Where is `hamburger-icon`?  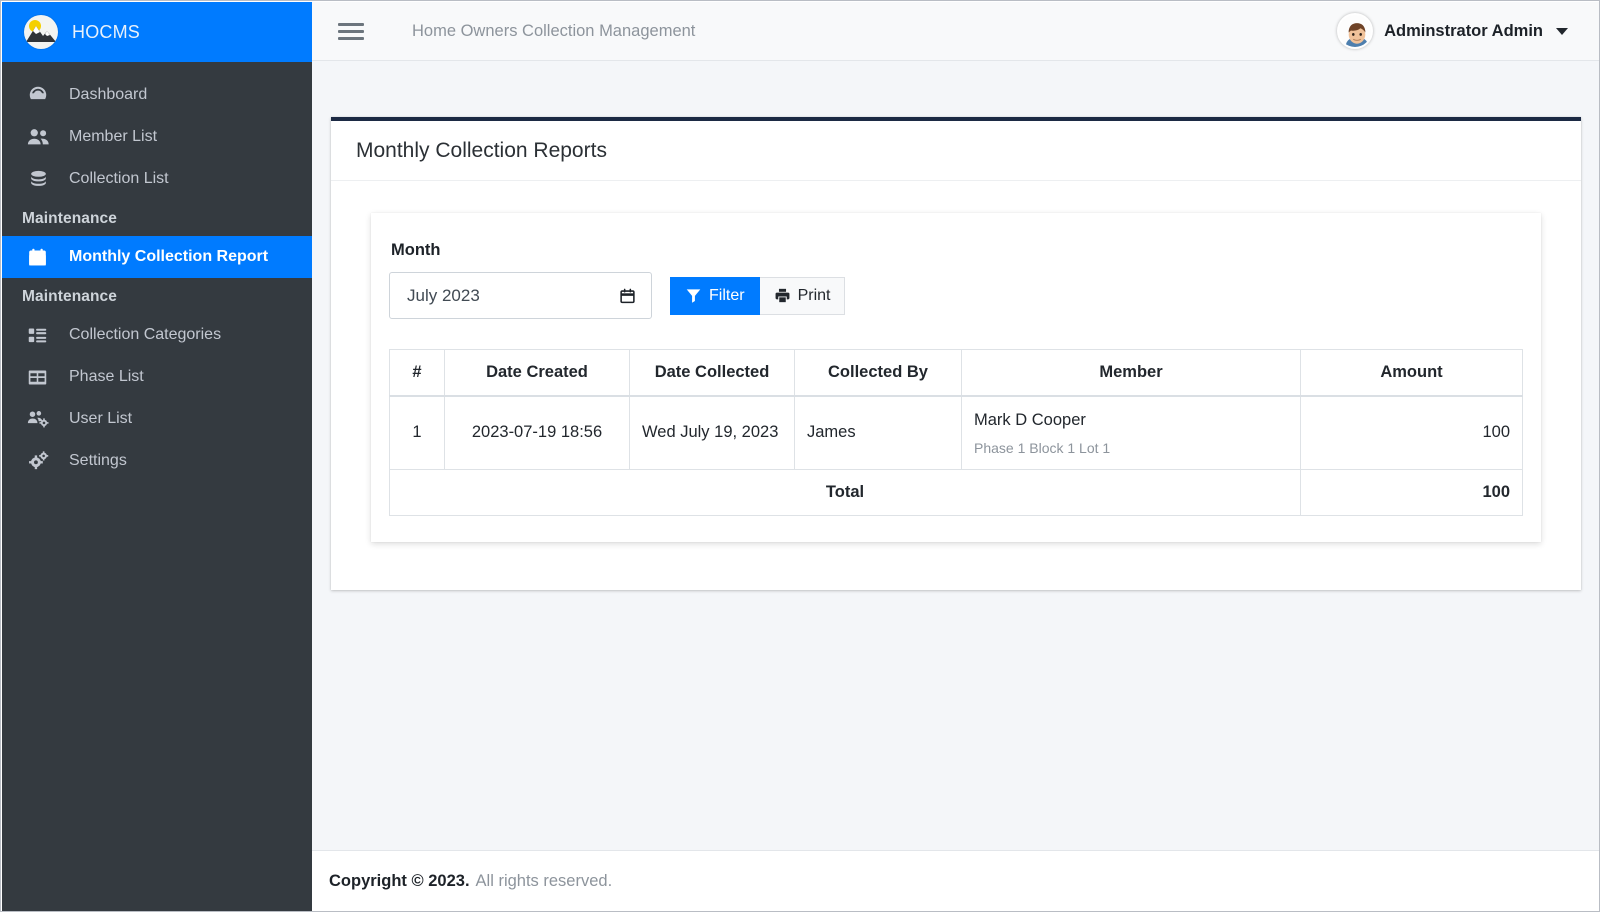
hamburger-icon is located at coordinates (351, 31).